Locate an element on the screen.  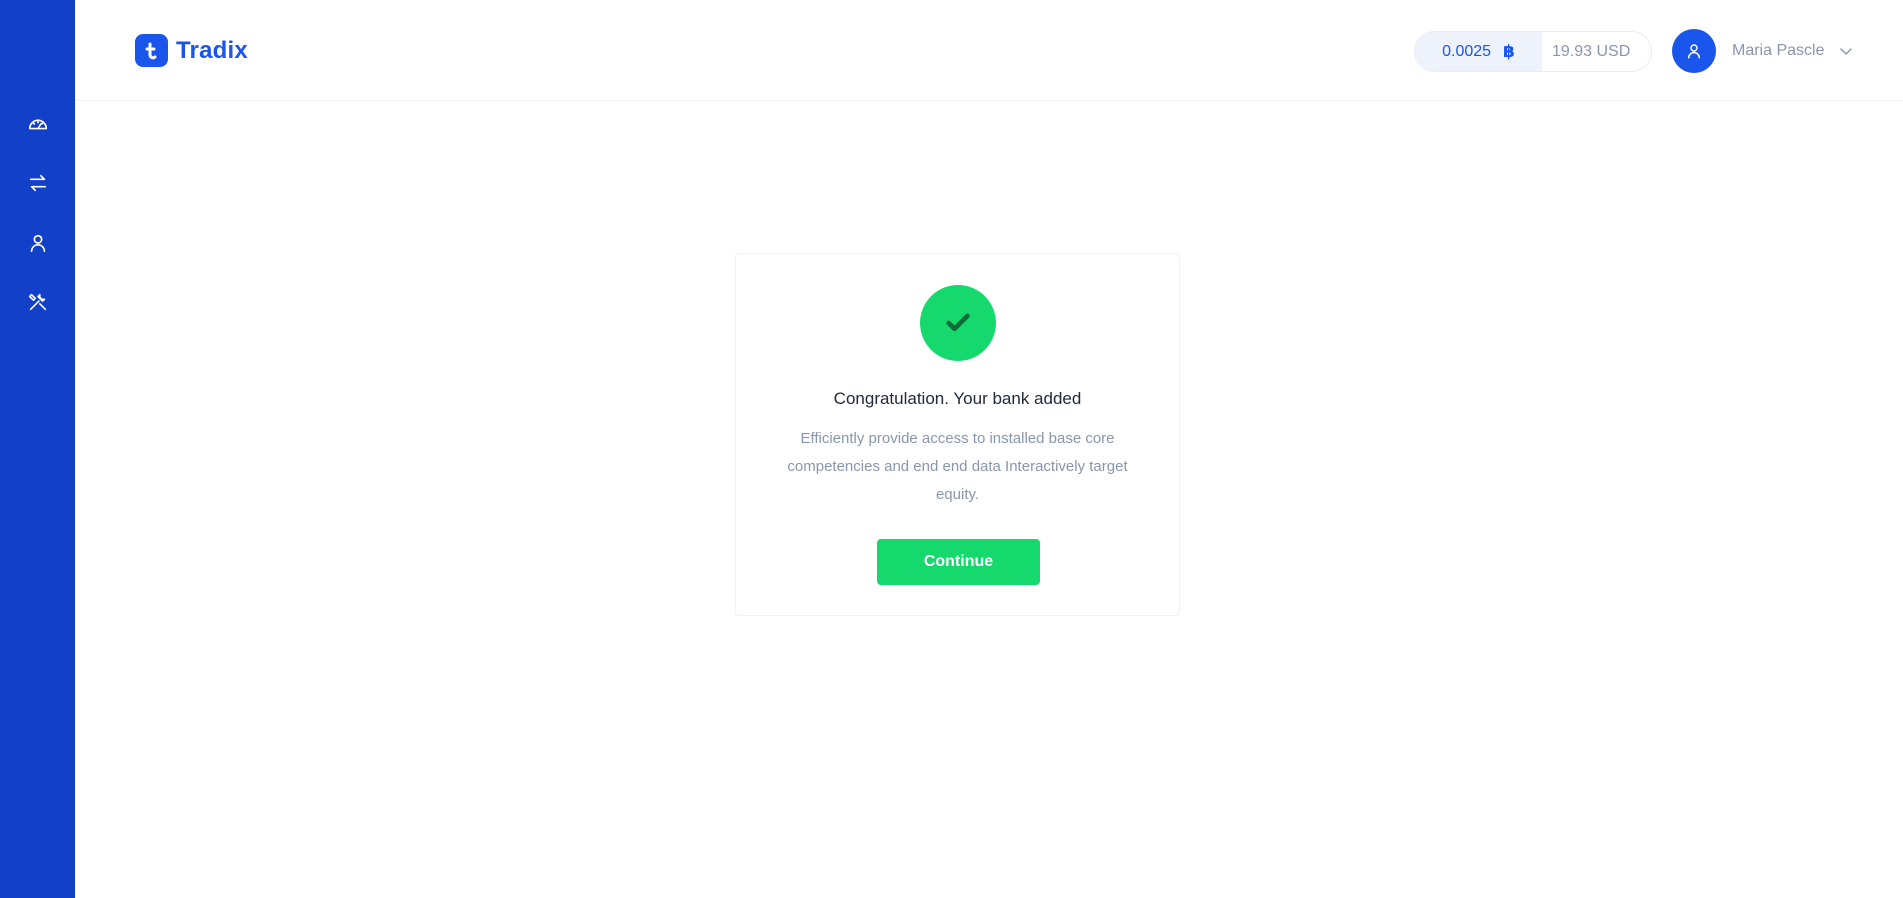
brand-logo: Tradix is located at coordinates (191, 50).